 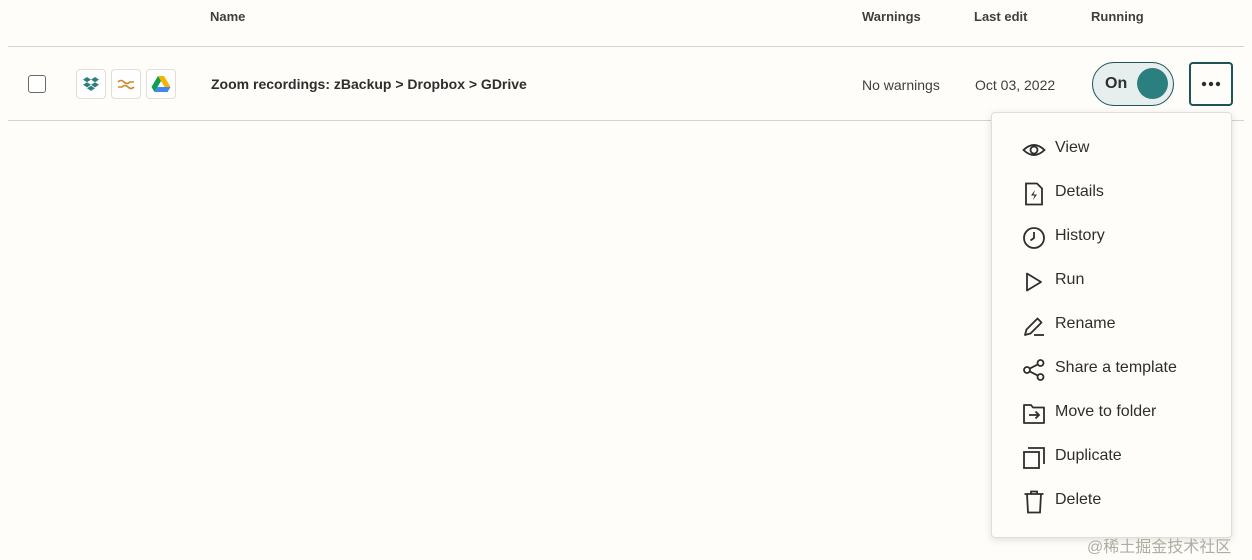 I want to click on menu-item-move-to-folder: Move to folder, so click(x=1111, y=413).